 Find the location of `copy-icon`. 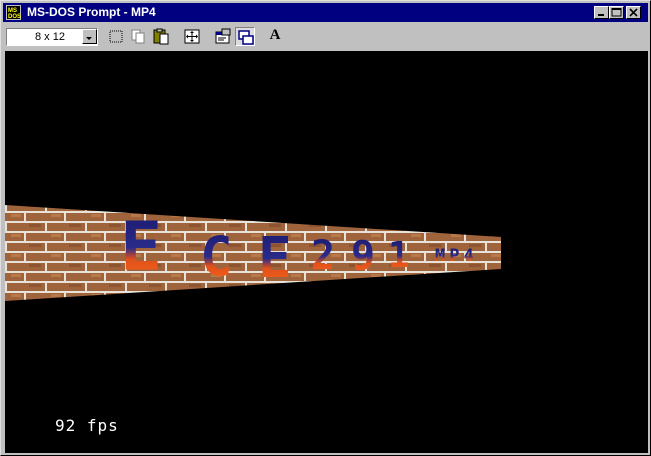

copy-icon is located at coordinates (138, 36).